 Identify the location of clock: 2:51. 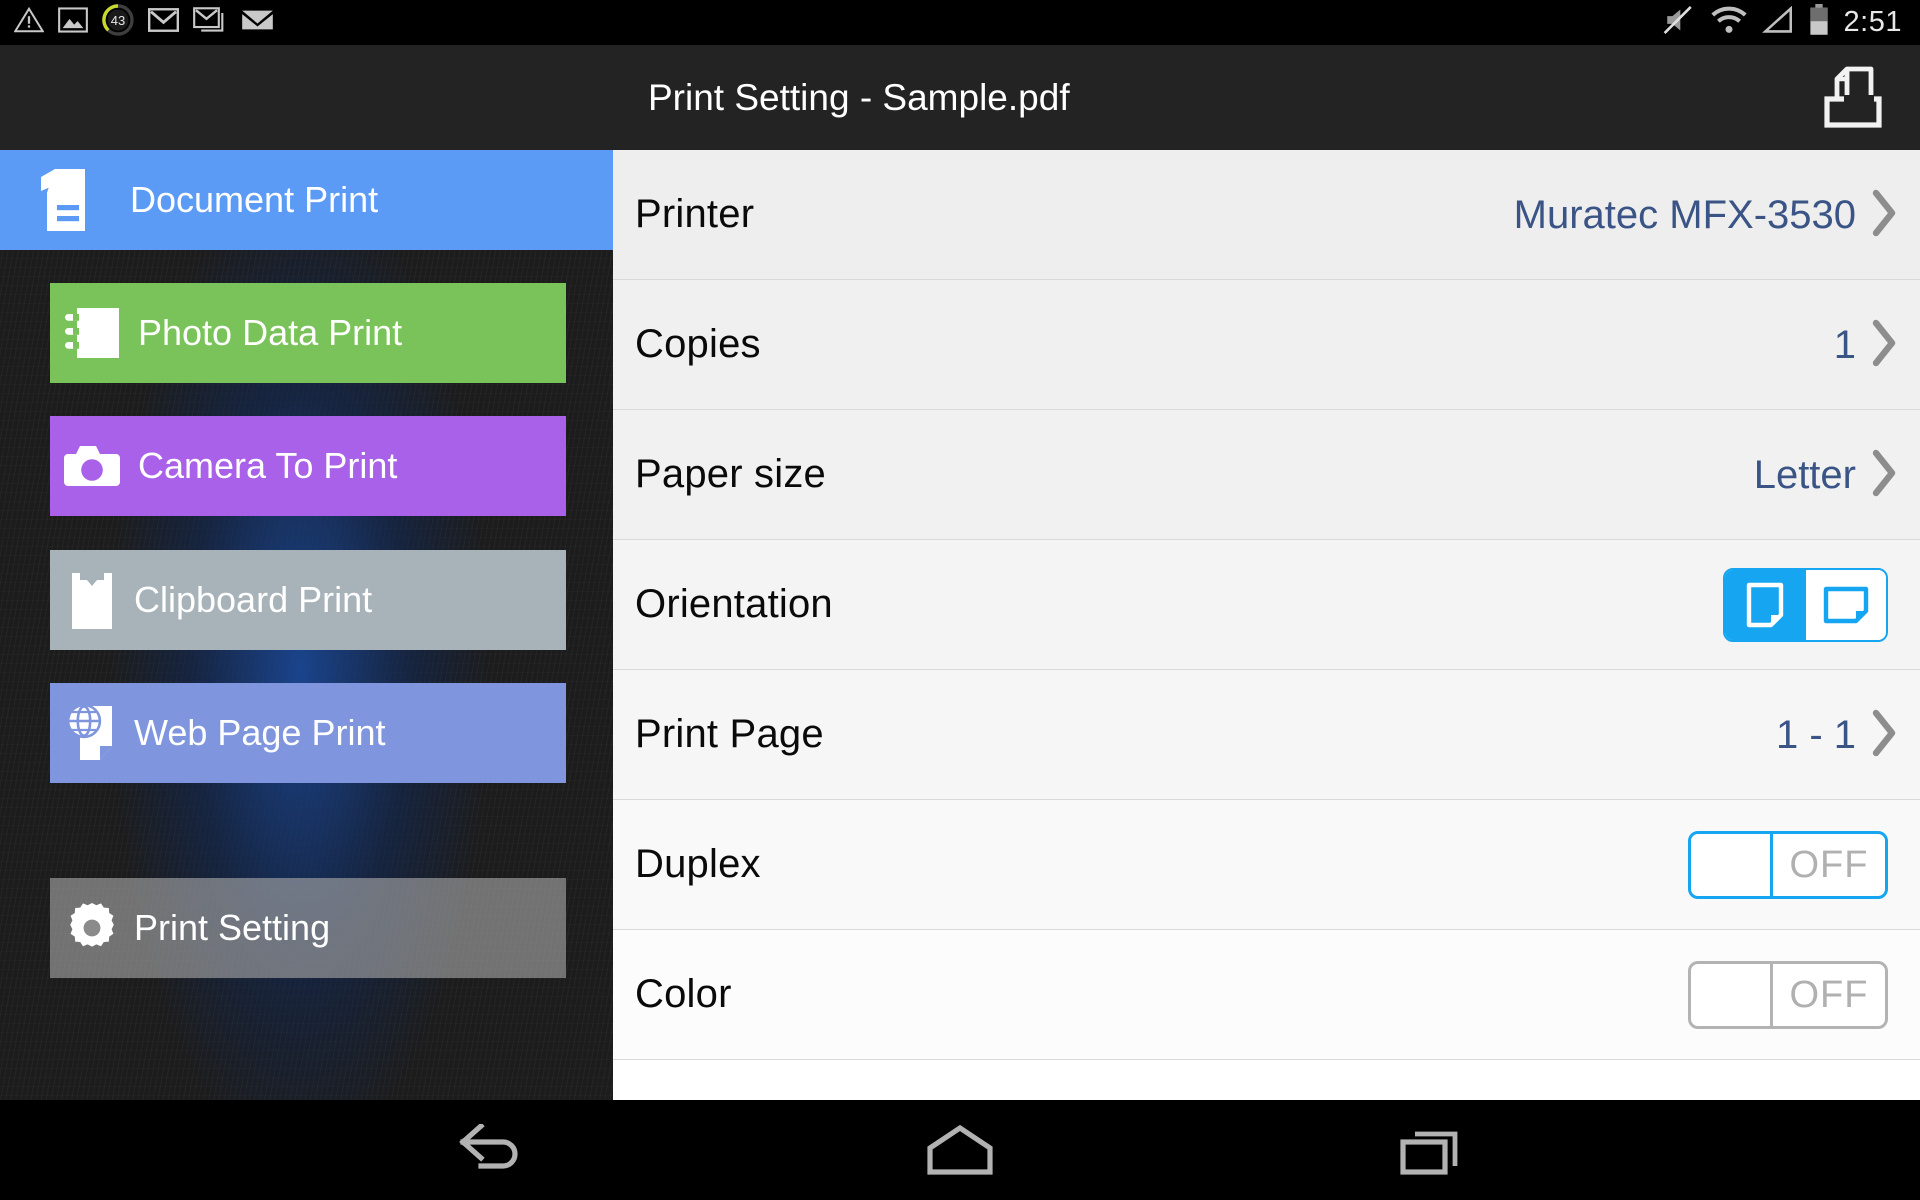
(1872, 22).